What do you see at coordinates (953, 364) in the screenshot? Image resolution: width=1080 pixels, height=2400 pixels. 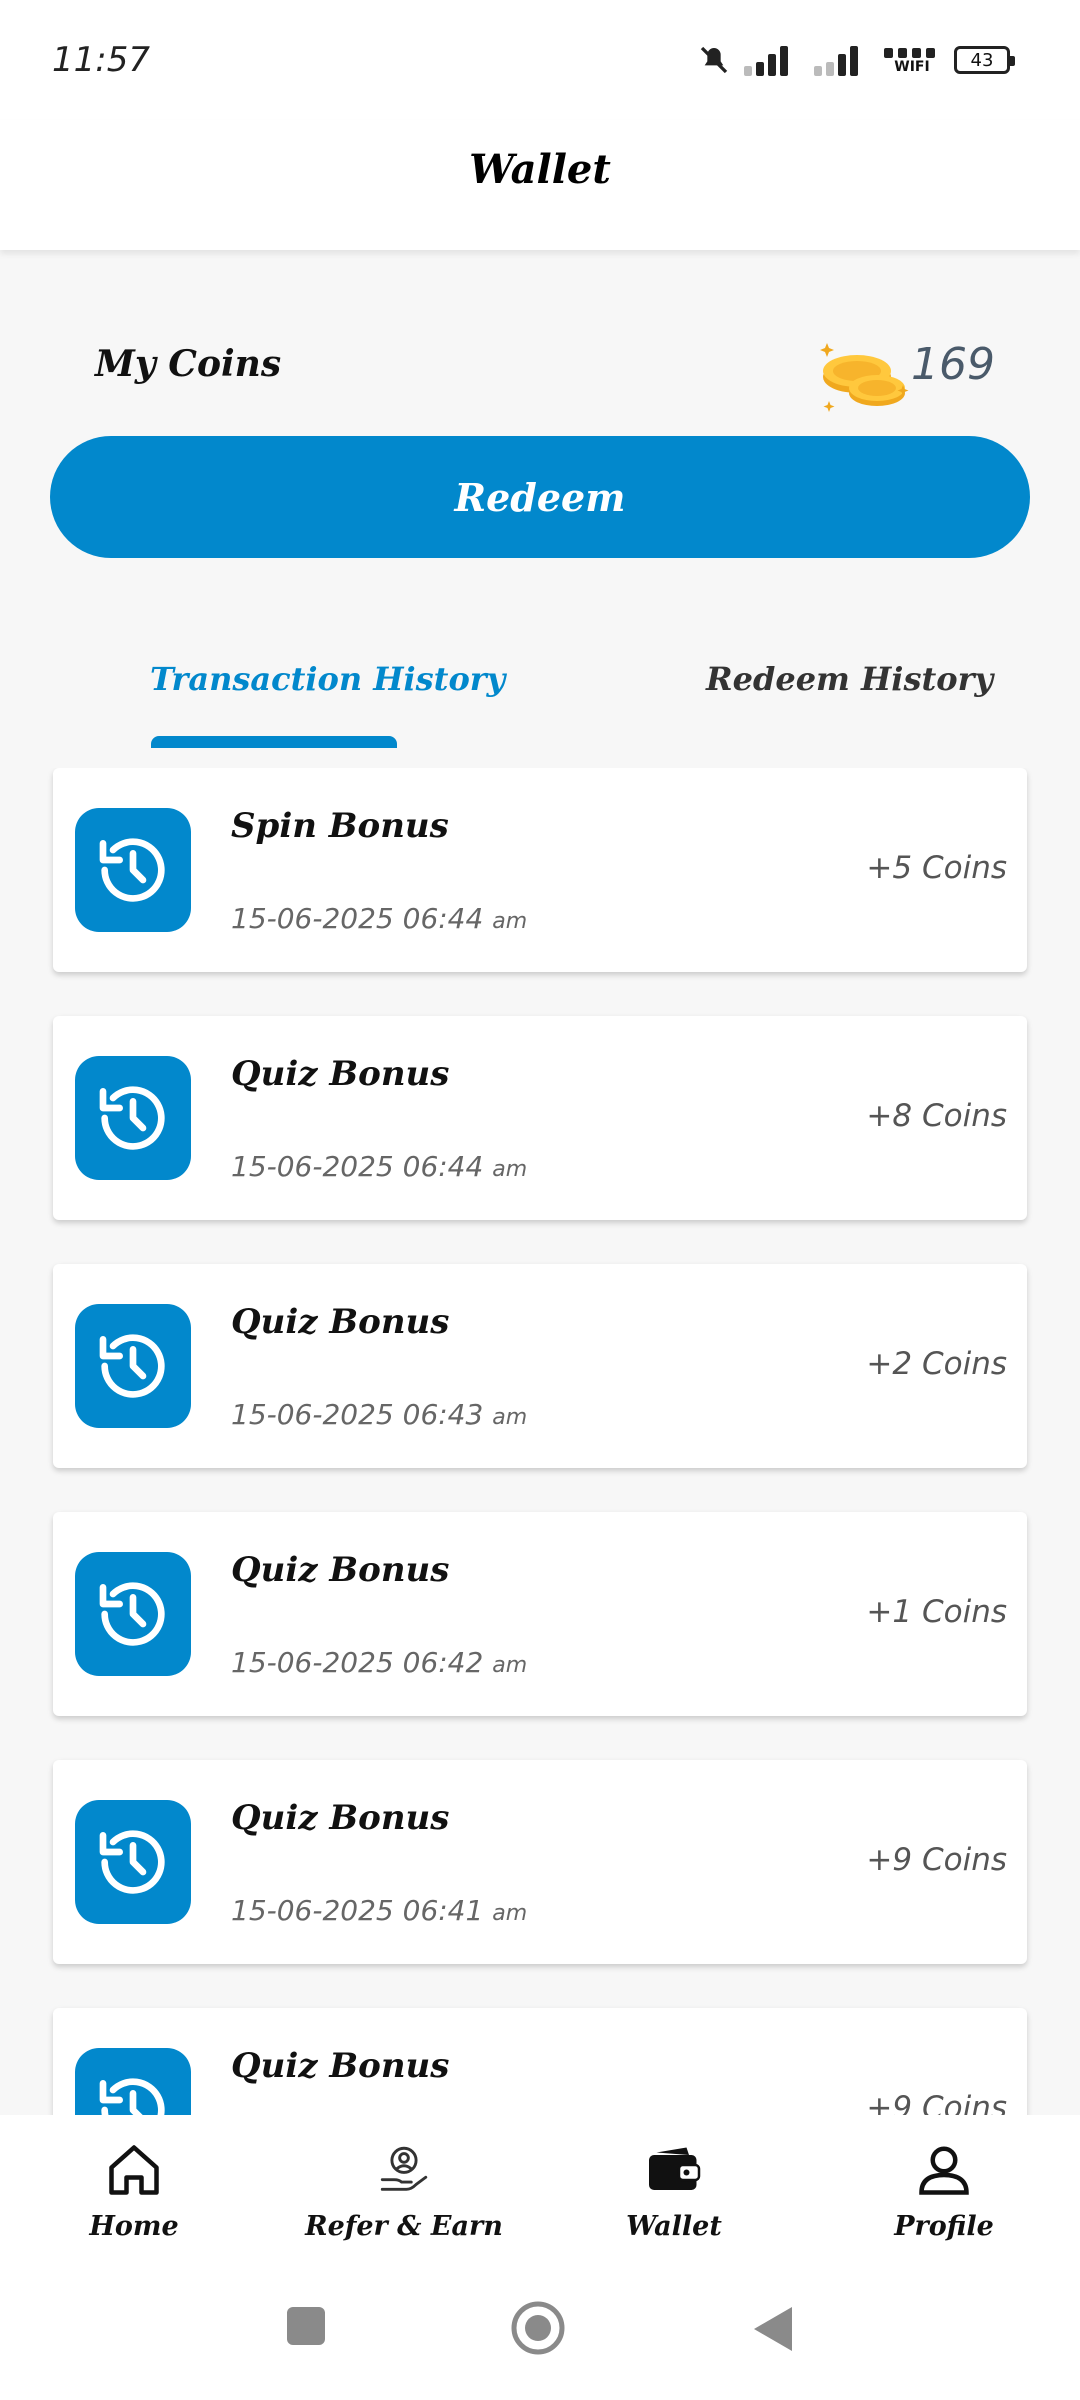 I see `coins-balance: 169` at bounding box center [953, 364].